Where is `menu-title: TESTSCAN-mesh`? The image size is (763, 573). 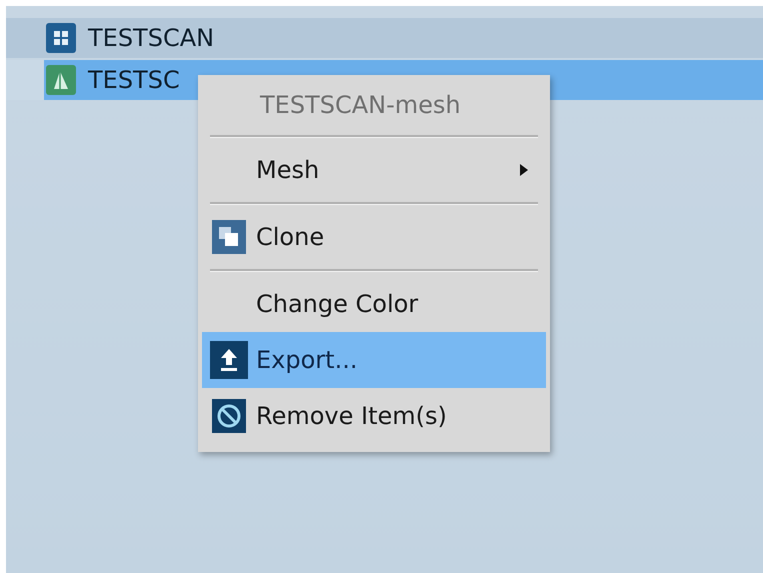 menu-title: TESTSCAN-mesh is located at coordinates (360, 105).